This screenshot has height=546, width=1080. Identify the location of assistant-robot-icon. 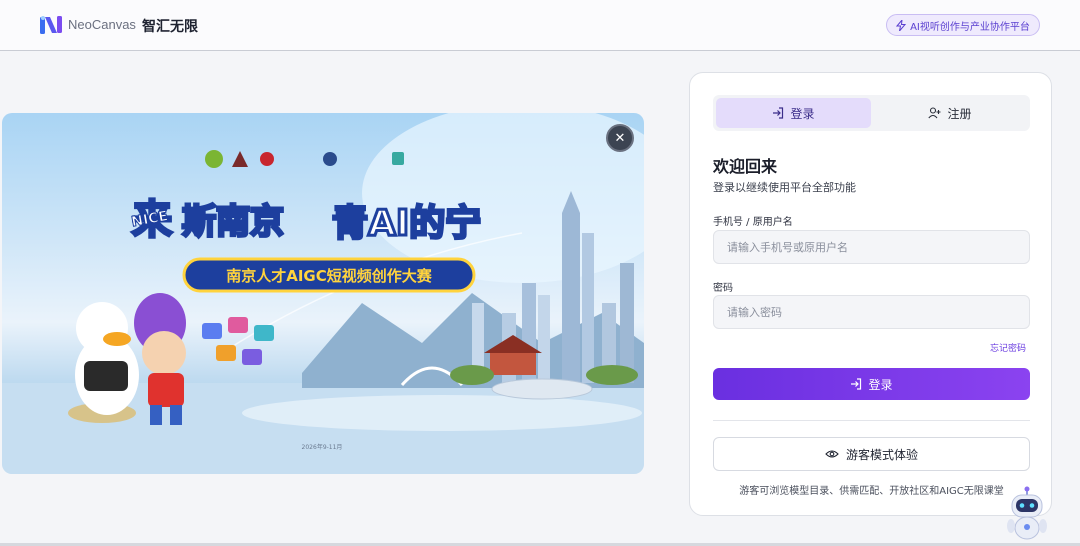
(1027, 514).